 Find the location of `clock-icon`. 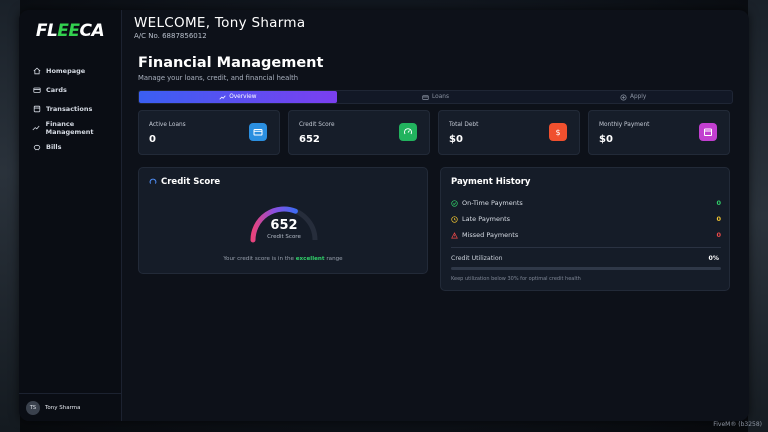

clock-icon is located at coordinates (454, 219).